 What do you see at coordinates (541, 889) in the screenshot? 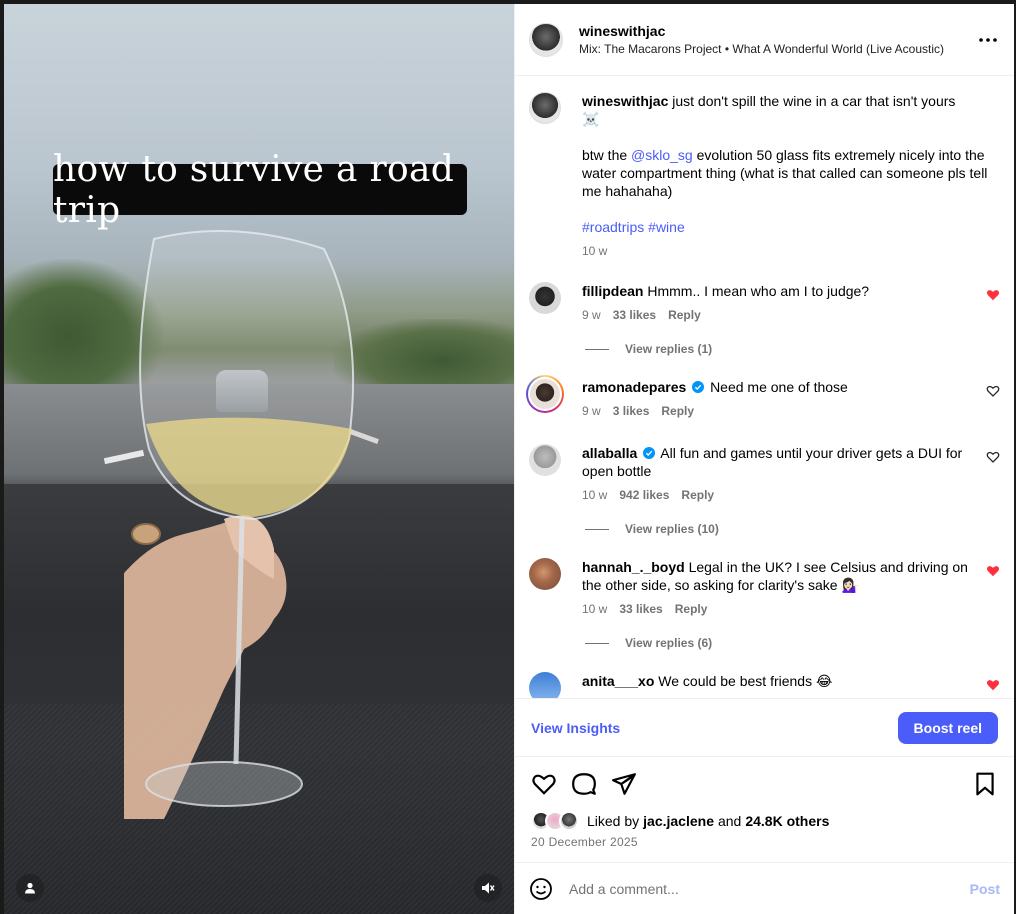
I see `emoji-icon` at bounding box center [541, 889].